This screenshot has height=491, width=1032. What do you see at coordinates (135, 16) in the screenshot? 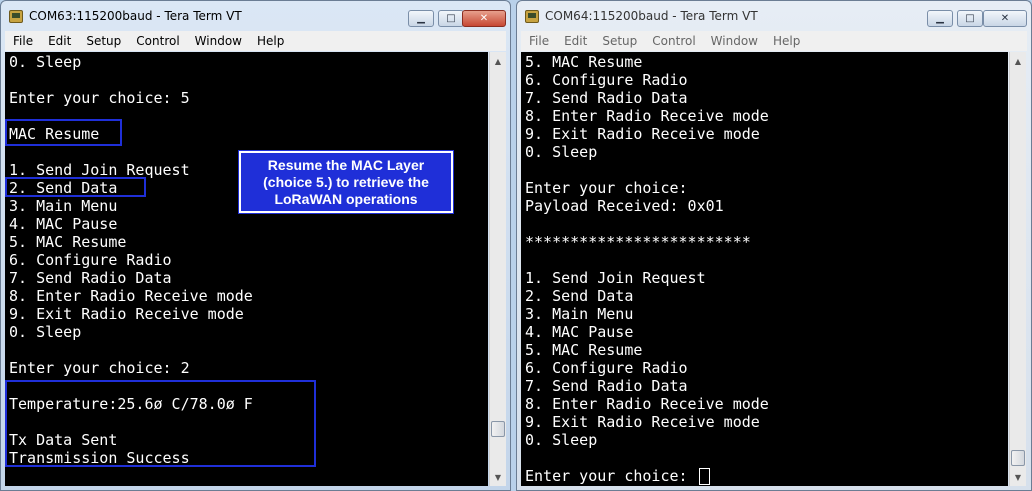
I see `window-title: COM63:115200baud - Tera Term VT` at bounding box center [135, 16].